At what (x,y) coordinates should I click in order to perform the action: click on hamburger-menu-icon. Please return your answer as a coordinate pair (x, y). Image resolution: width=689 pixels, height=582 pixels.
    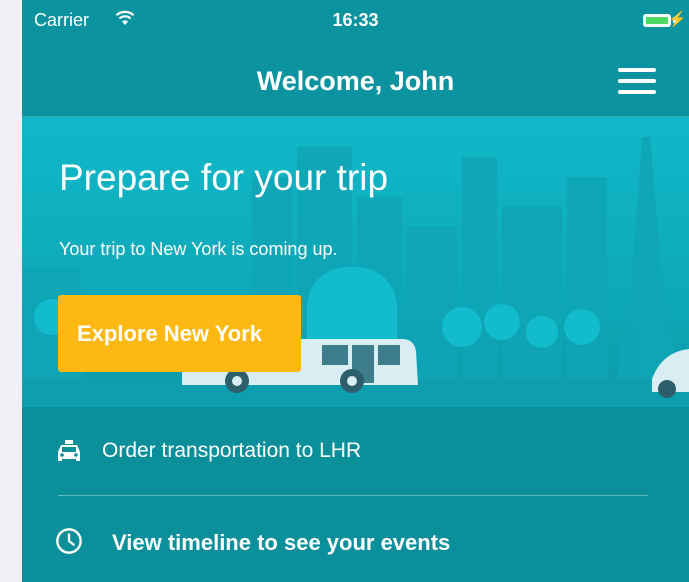
    Looking at the image, I should click on (637, 81).